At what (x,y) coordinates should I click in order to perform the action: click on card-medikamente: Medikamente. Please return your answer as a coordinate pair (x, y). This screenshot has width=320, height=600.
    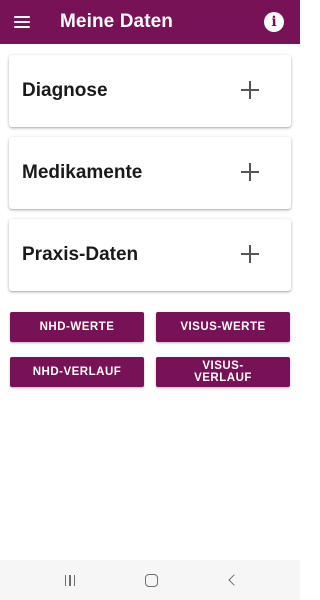
    Looking at the image, I should click on (150, 173).